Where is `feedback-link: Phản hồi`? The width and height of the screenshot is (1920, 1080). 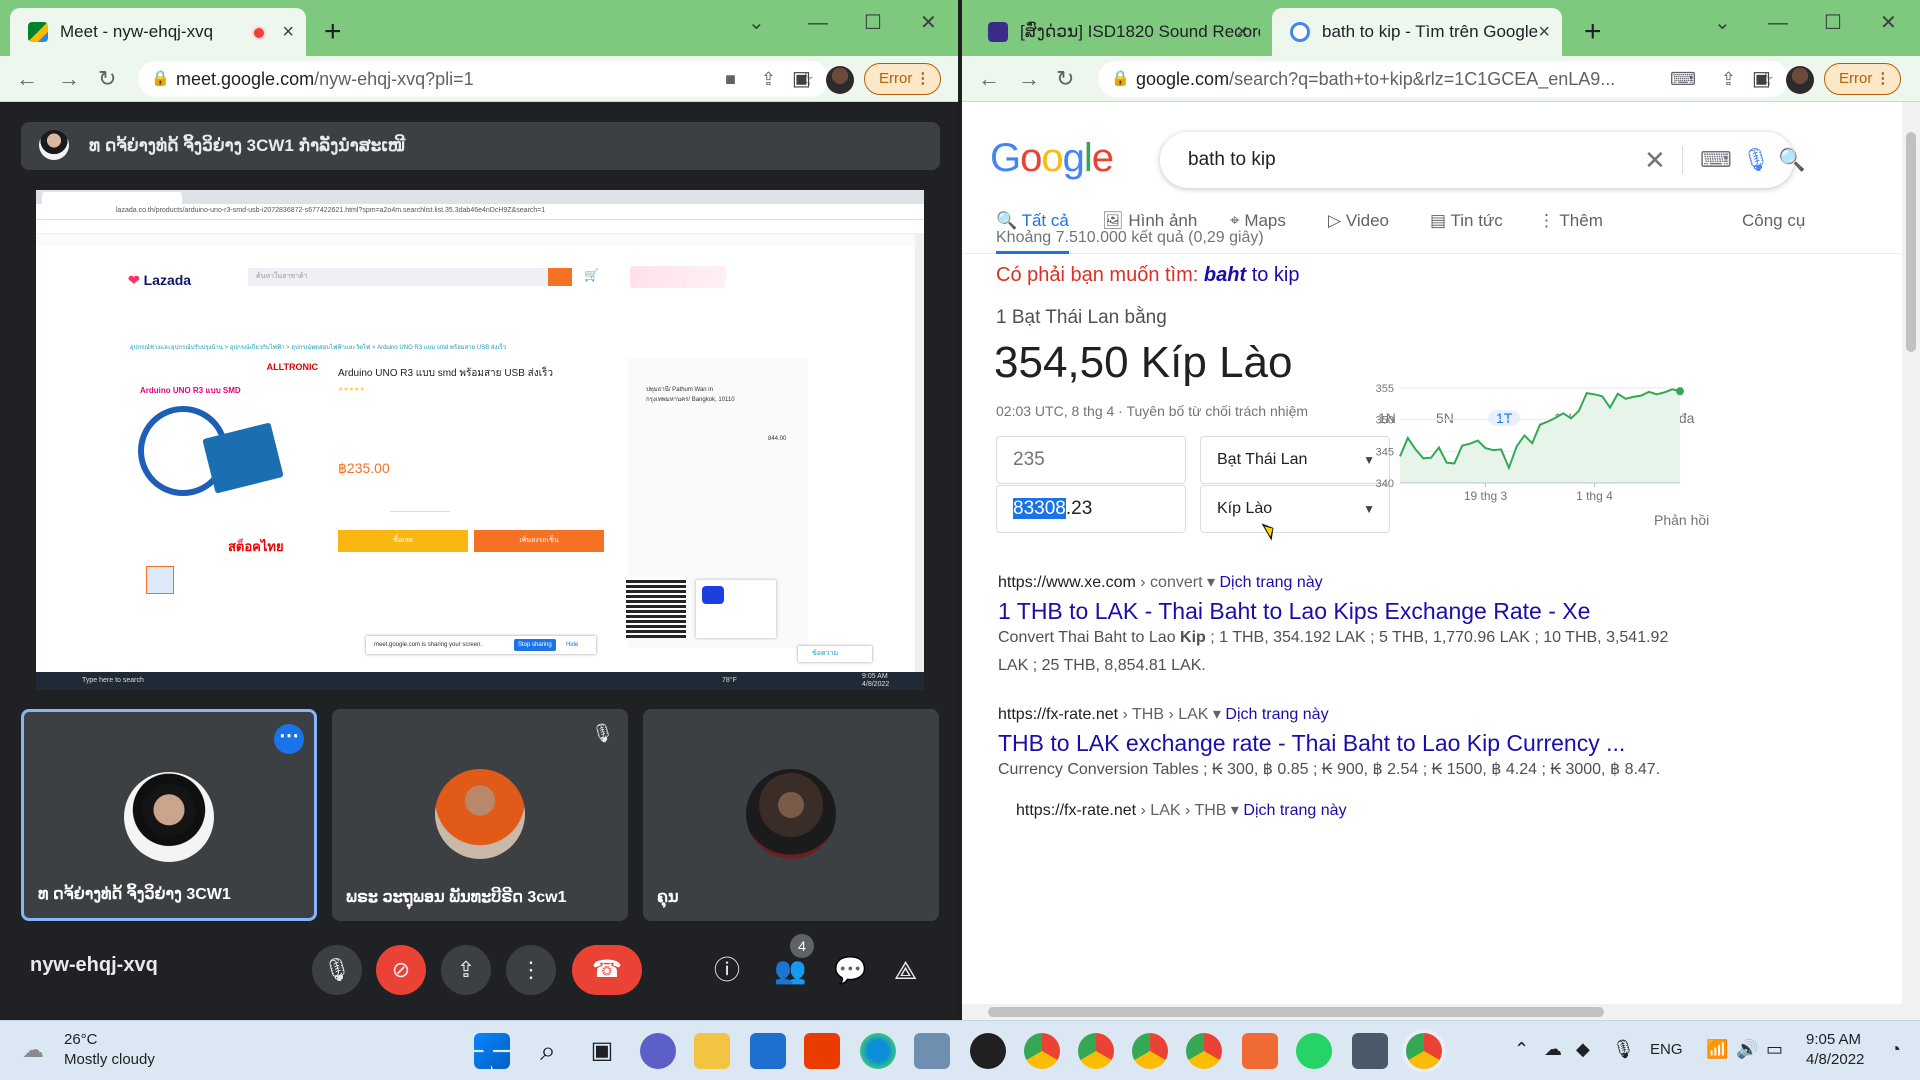
feedback-link: Phản hồi is located at coordinates (1681, 520).